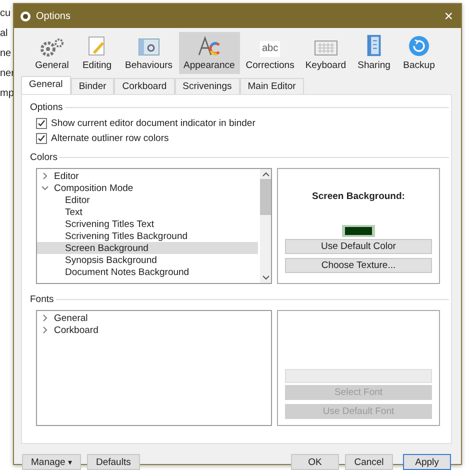 This screenshot has height=470, width=474. I want to click on arrow-down-icon, so click(266, 278).